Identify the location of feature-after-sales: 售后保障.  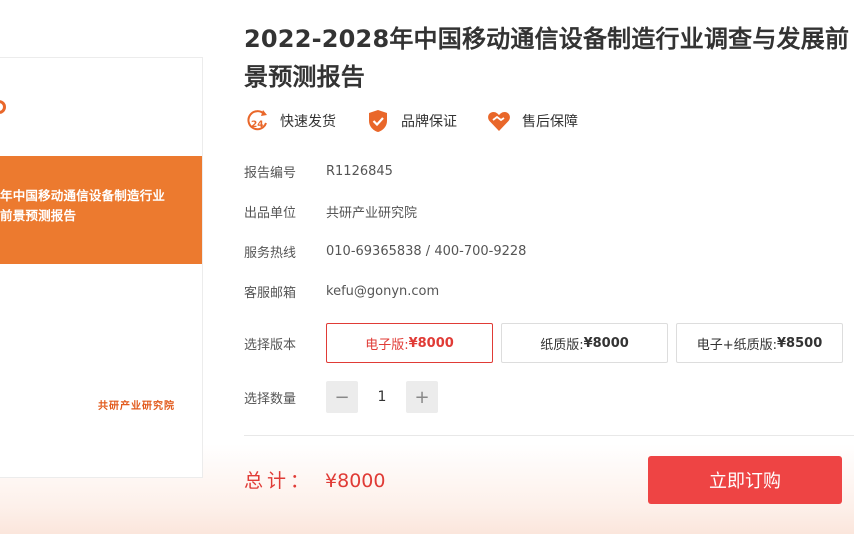
(532, 121).